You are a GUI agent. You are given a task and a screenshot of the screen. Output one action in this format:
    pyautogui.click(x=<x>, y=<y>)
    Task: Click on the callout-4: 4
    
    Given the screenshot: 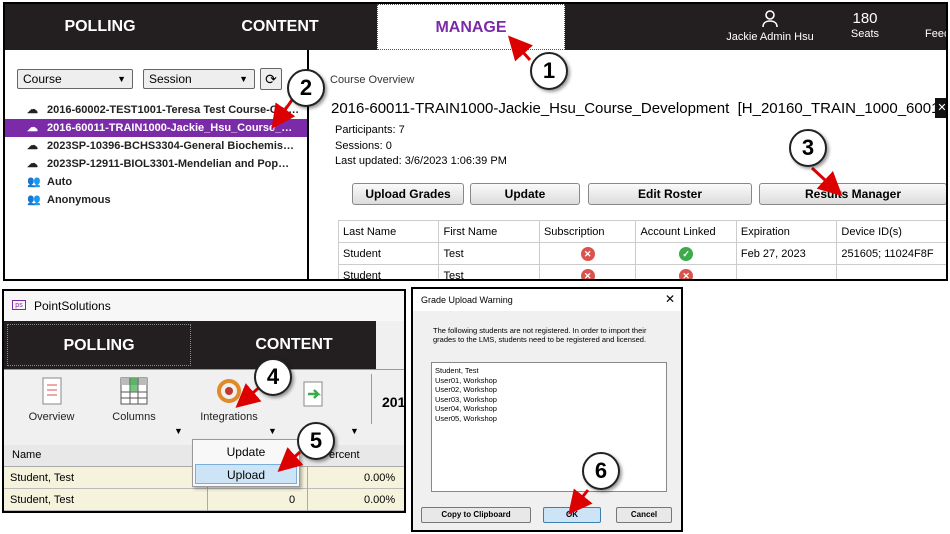 What is the action you would take?
    pyautogui.click(x=273, y=377)
    